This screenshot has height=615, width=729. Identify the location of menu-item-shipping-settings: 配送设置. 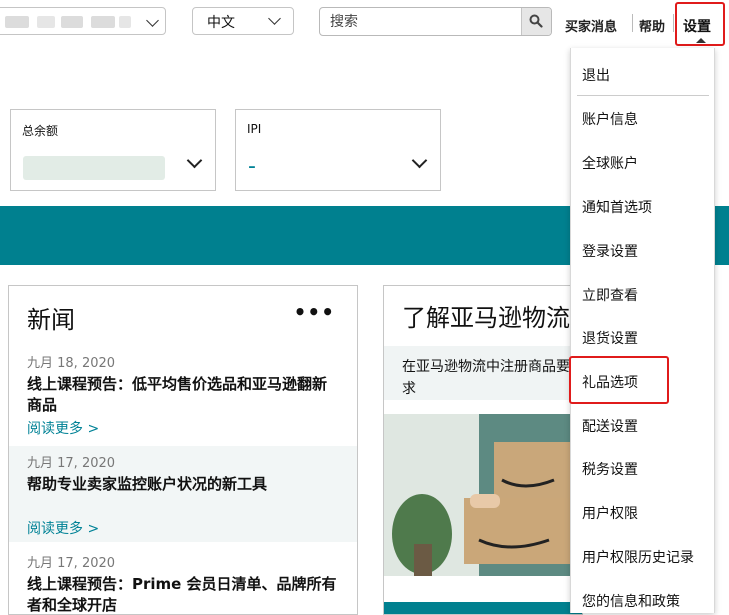
(610, 426).